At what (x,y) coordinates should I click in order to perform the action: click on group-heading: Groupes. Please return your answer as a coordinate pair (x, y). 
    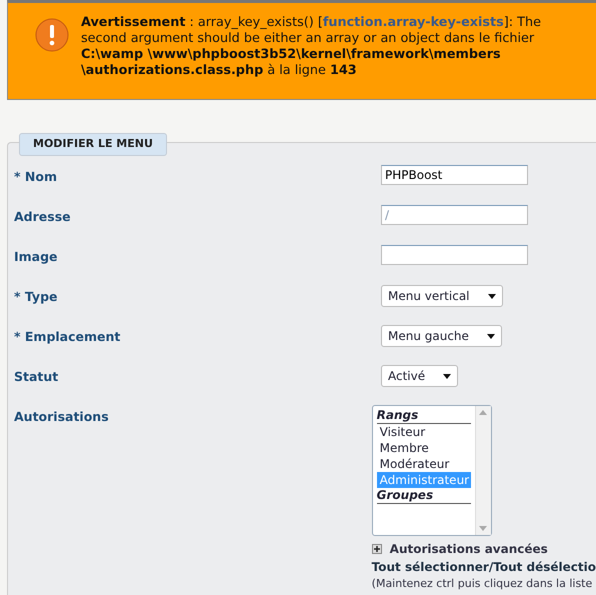
    Looking at the image, I should click on (423, 496).